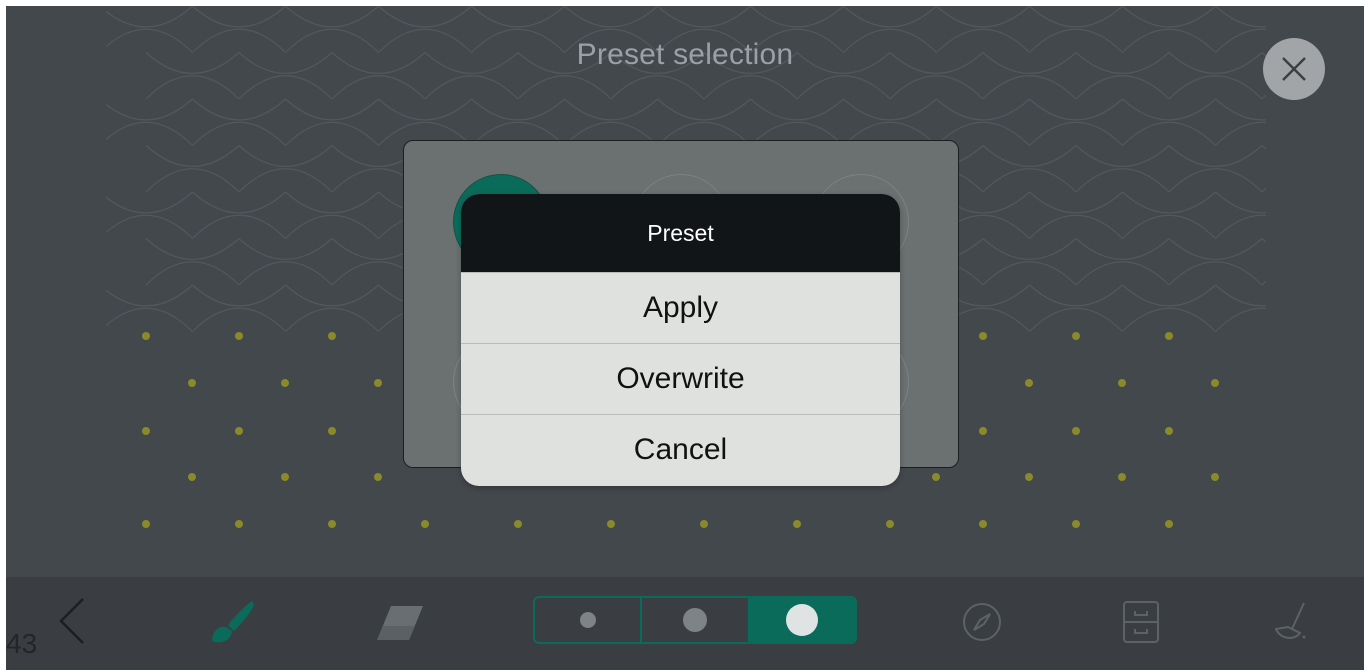 This screenshot has width=1364, height=670. What do you see at coordinates (1294, 69) in the screenshot?
I see `close-button` at bounding box center [1294, 69].